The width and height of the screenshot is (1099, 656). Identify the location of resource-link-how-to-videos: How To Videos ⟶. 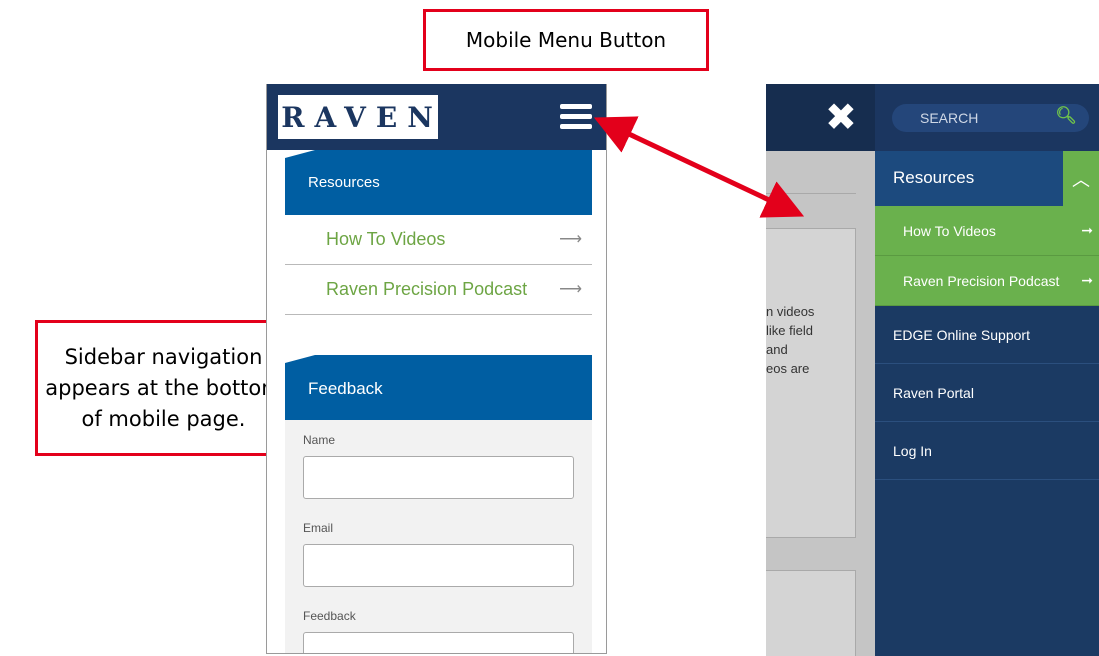
(438, 240).